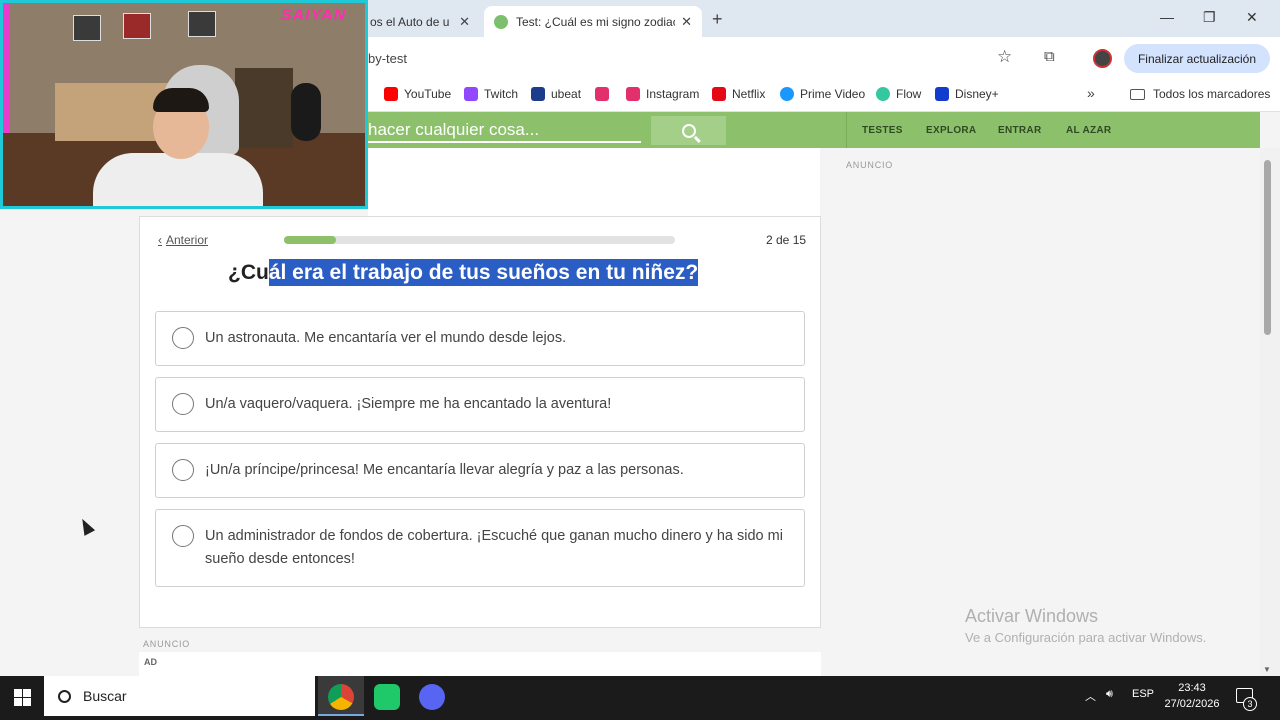  Describe the element at coordinates (150, 662) in the screenshot. I see `ad-tag: AD` at that location.